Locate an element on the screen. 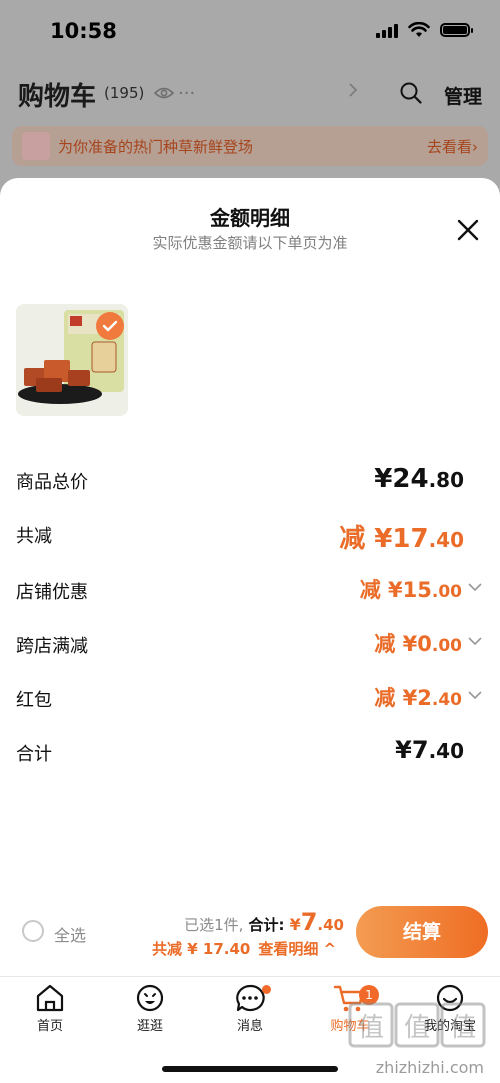  row-value: ¥7.40 is located at coordinates (429, 750).